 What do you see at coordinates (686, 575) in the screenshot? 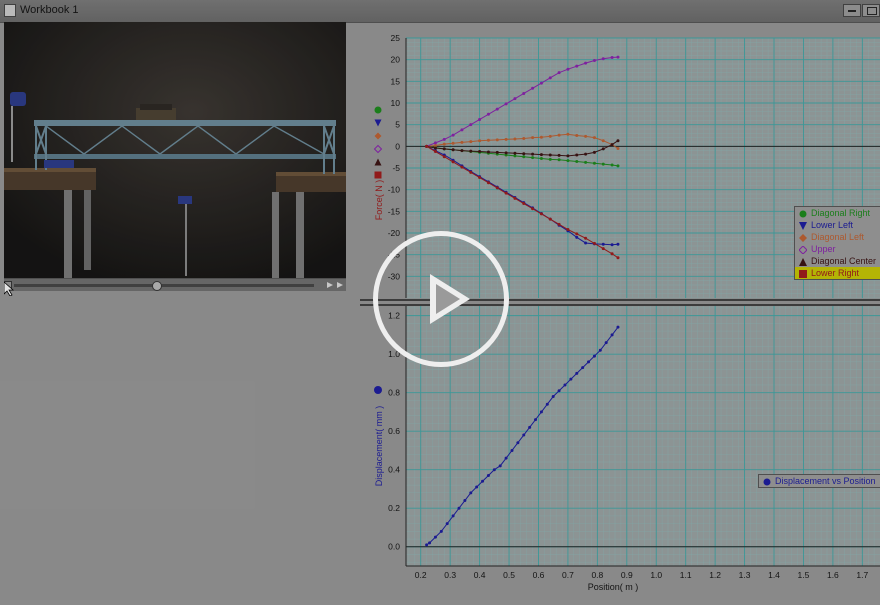
I see `x-tick-label: 1.1` at bounding box center [686, 575].